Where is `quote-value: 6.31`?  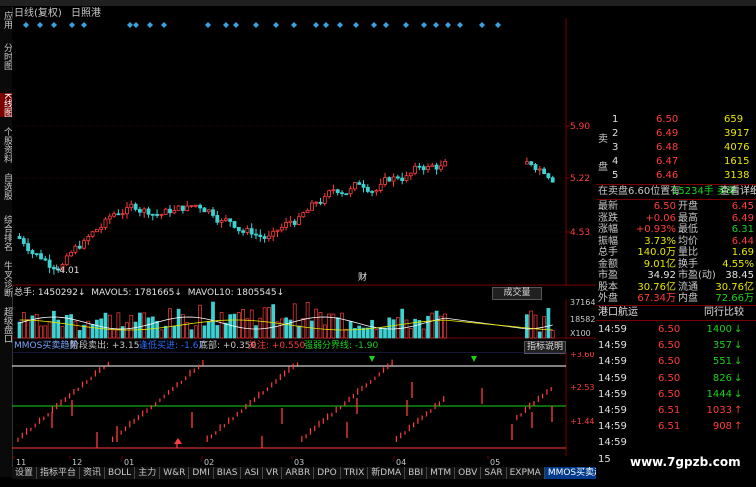 quote-value: 6.31 is located at coordinates (742, 229).